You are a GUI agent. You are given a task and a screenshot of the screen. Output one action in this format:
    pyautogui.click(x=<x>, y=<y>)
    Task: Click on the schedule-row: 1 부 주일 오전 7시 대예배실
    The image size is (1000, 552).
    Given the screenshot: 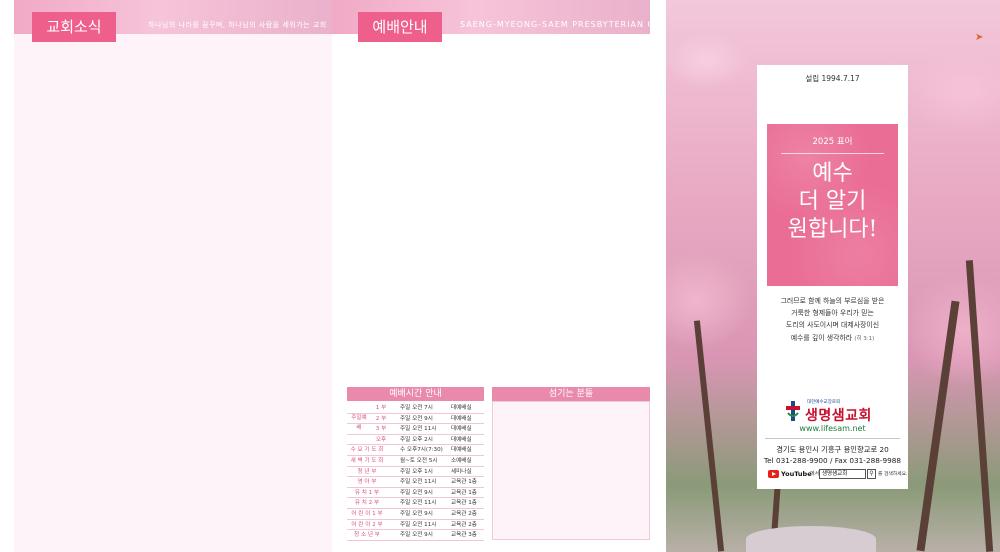 What is the action you would take?
    pyautogui.click(x=415, y=408)
    